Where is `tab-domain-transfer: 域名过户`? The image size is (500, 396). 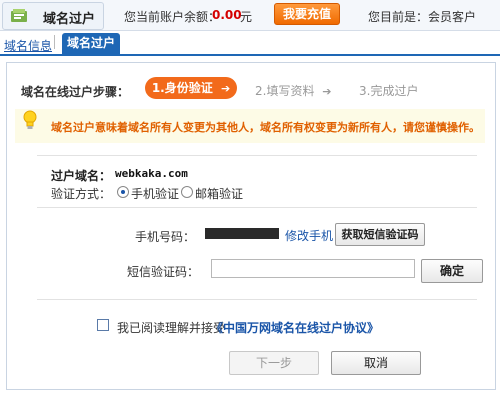
tab-domain-transfer: 域名过户 is located at coordinates (91, 43).